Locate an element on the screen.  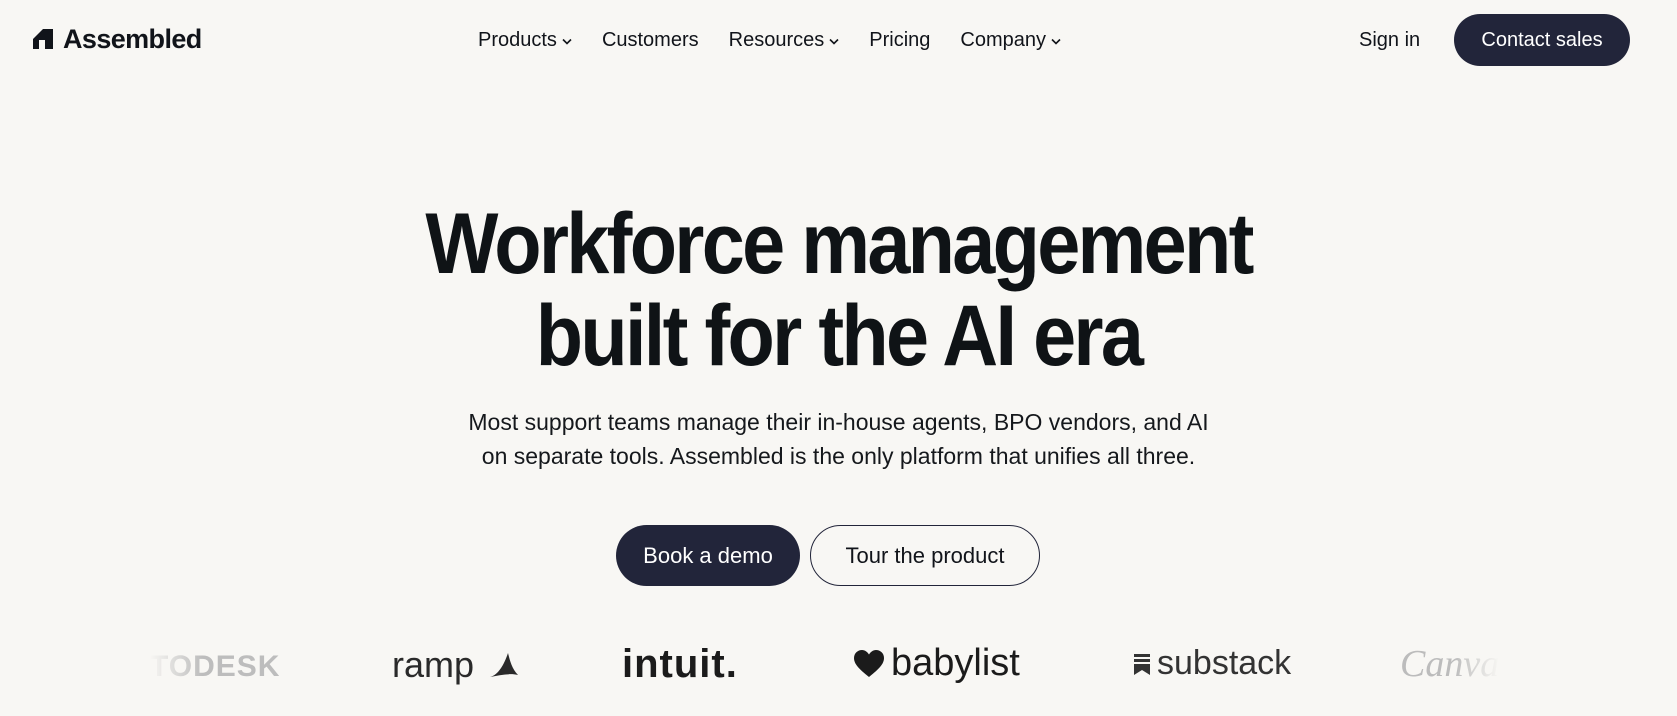
babylist-logo: babylist is located at coordinates (936, 663).